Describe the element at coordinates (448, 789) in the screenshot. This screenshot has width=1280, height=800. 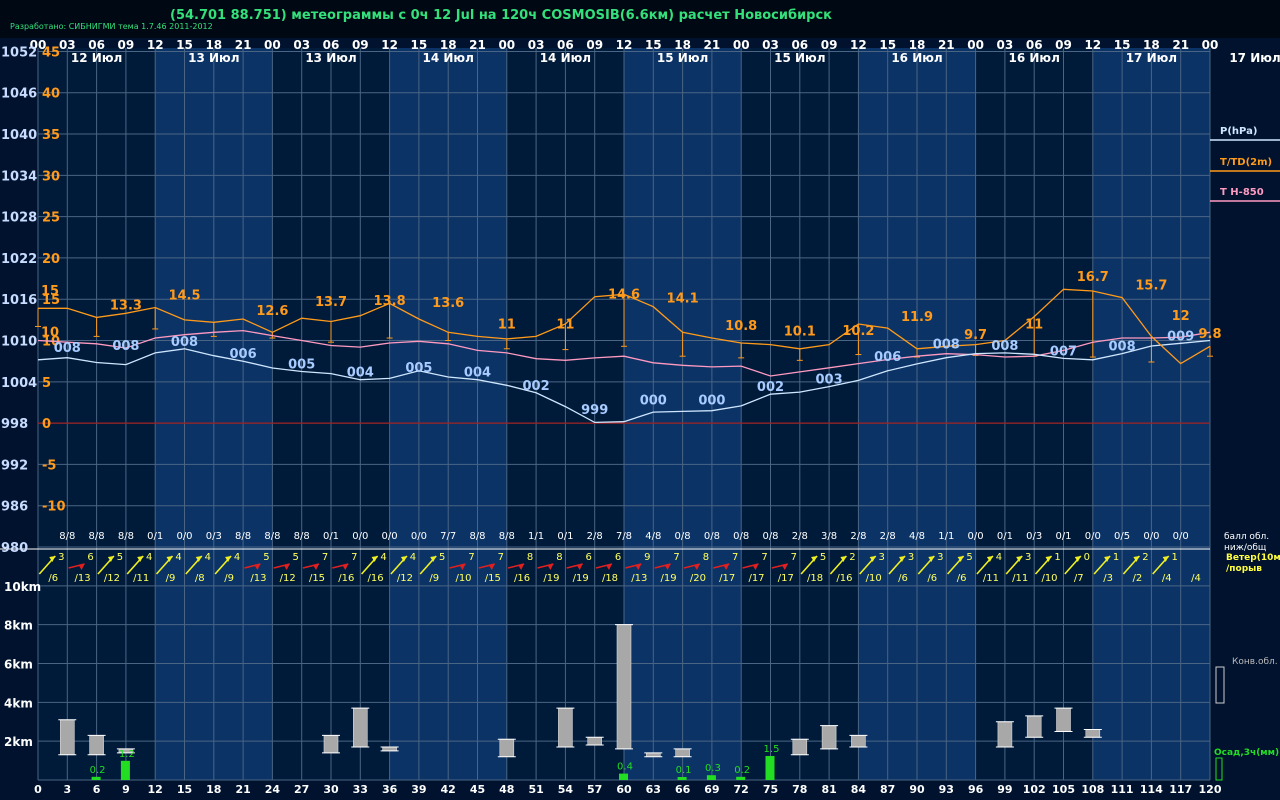
I see `bottom-hour-tick: 42` at that location.